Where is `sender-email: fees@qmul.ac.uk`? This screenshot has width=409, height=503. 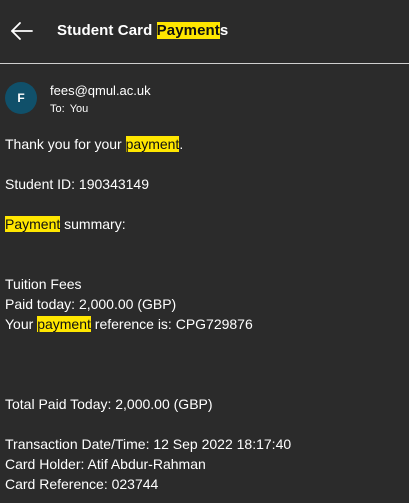
sender-email: fees@qmul.ac.uk is located at coordinates (100, 90).